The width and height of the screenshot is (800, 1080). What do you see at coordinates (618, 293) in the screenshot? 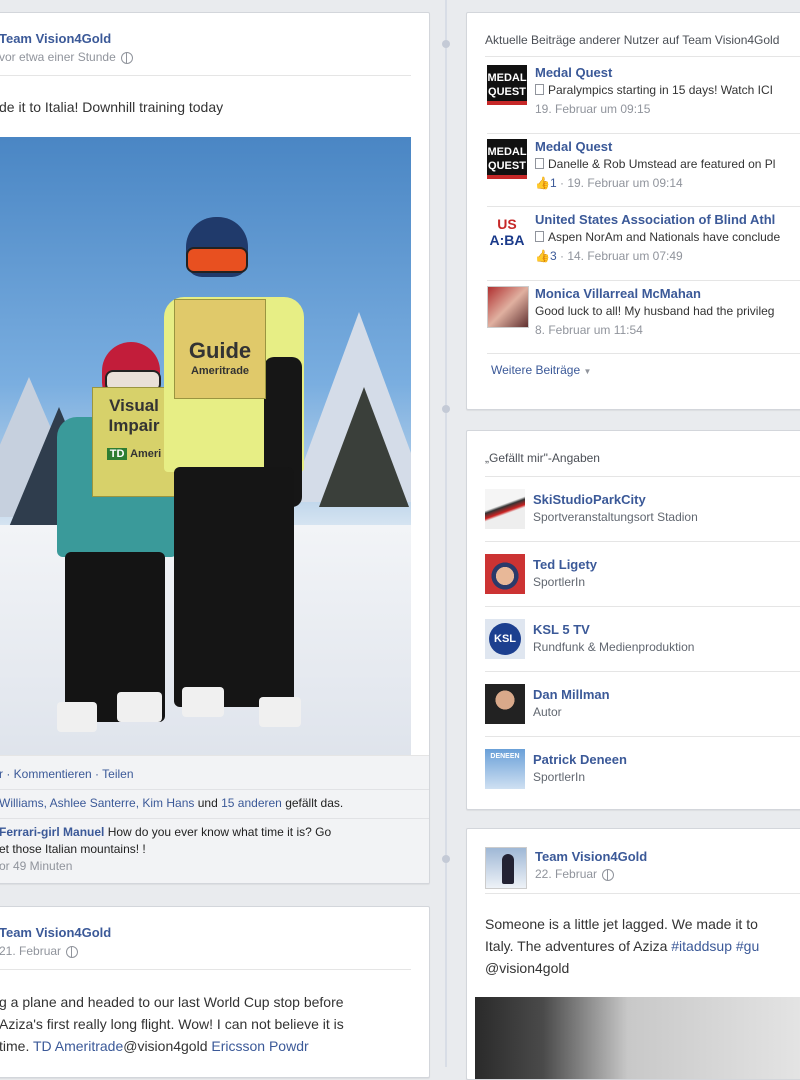
I see `recent-post-author: Monica Villarreal McMahan` at bounding box center [618, 293].